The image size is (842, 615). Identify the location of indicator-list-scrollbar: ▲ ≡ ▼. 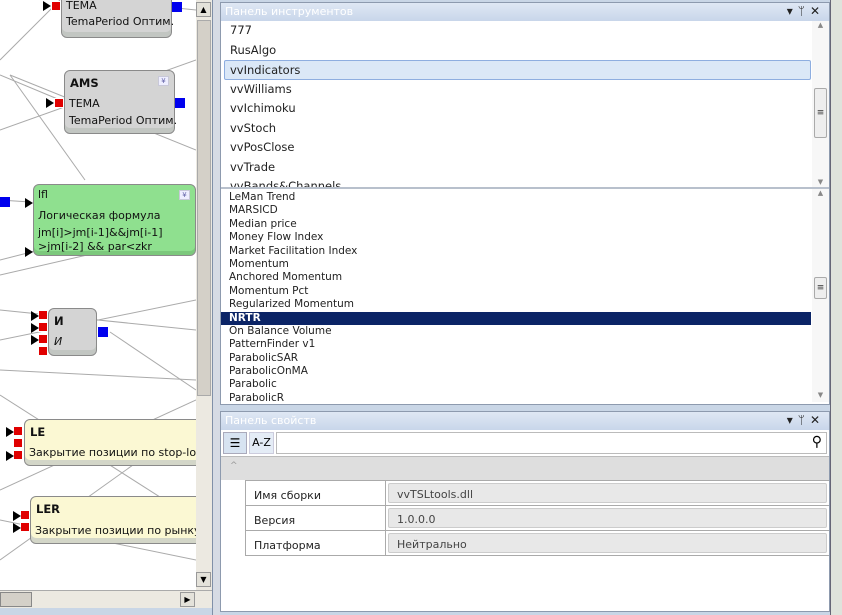
(820, 295).